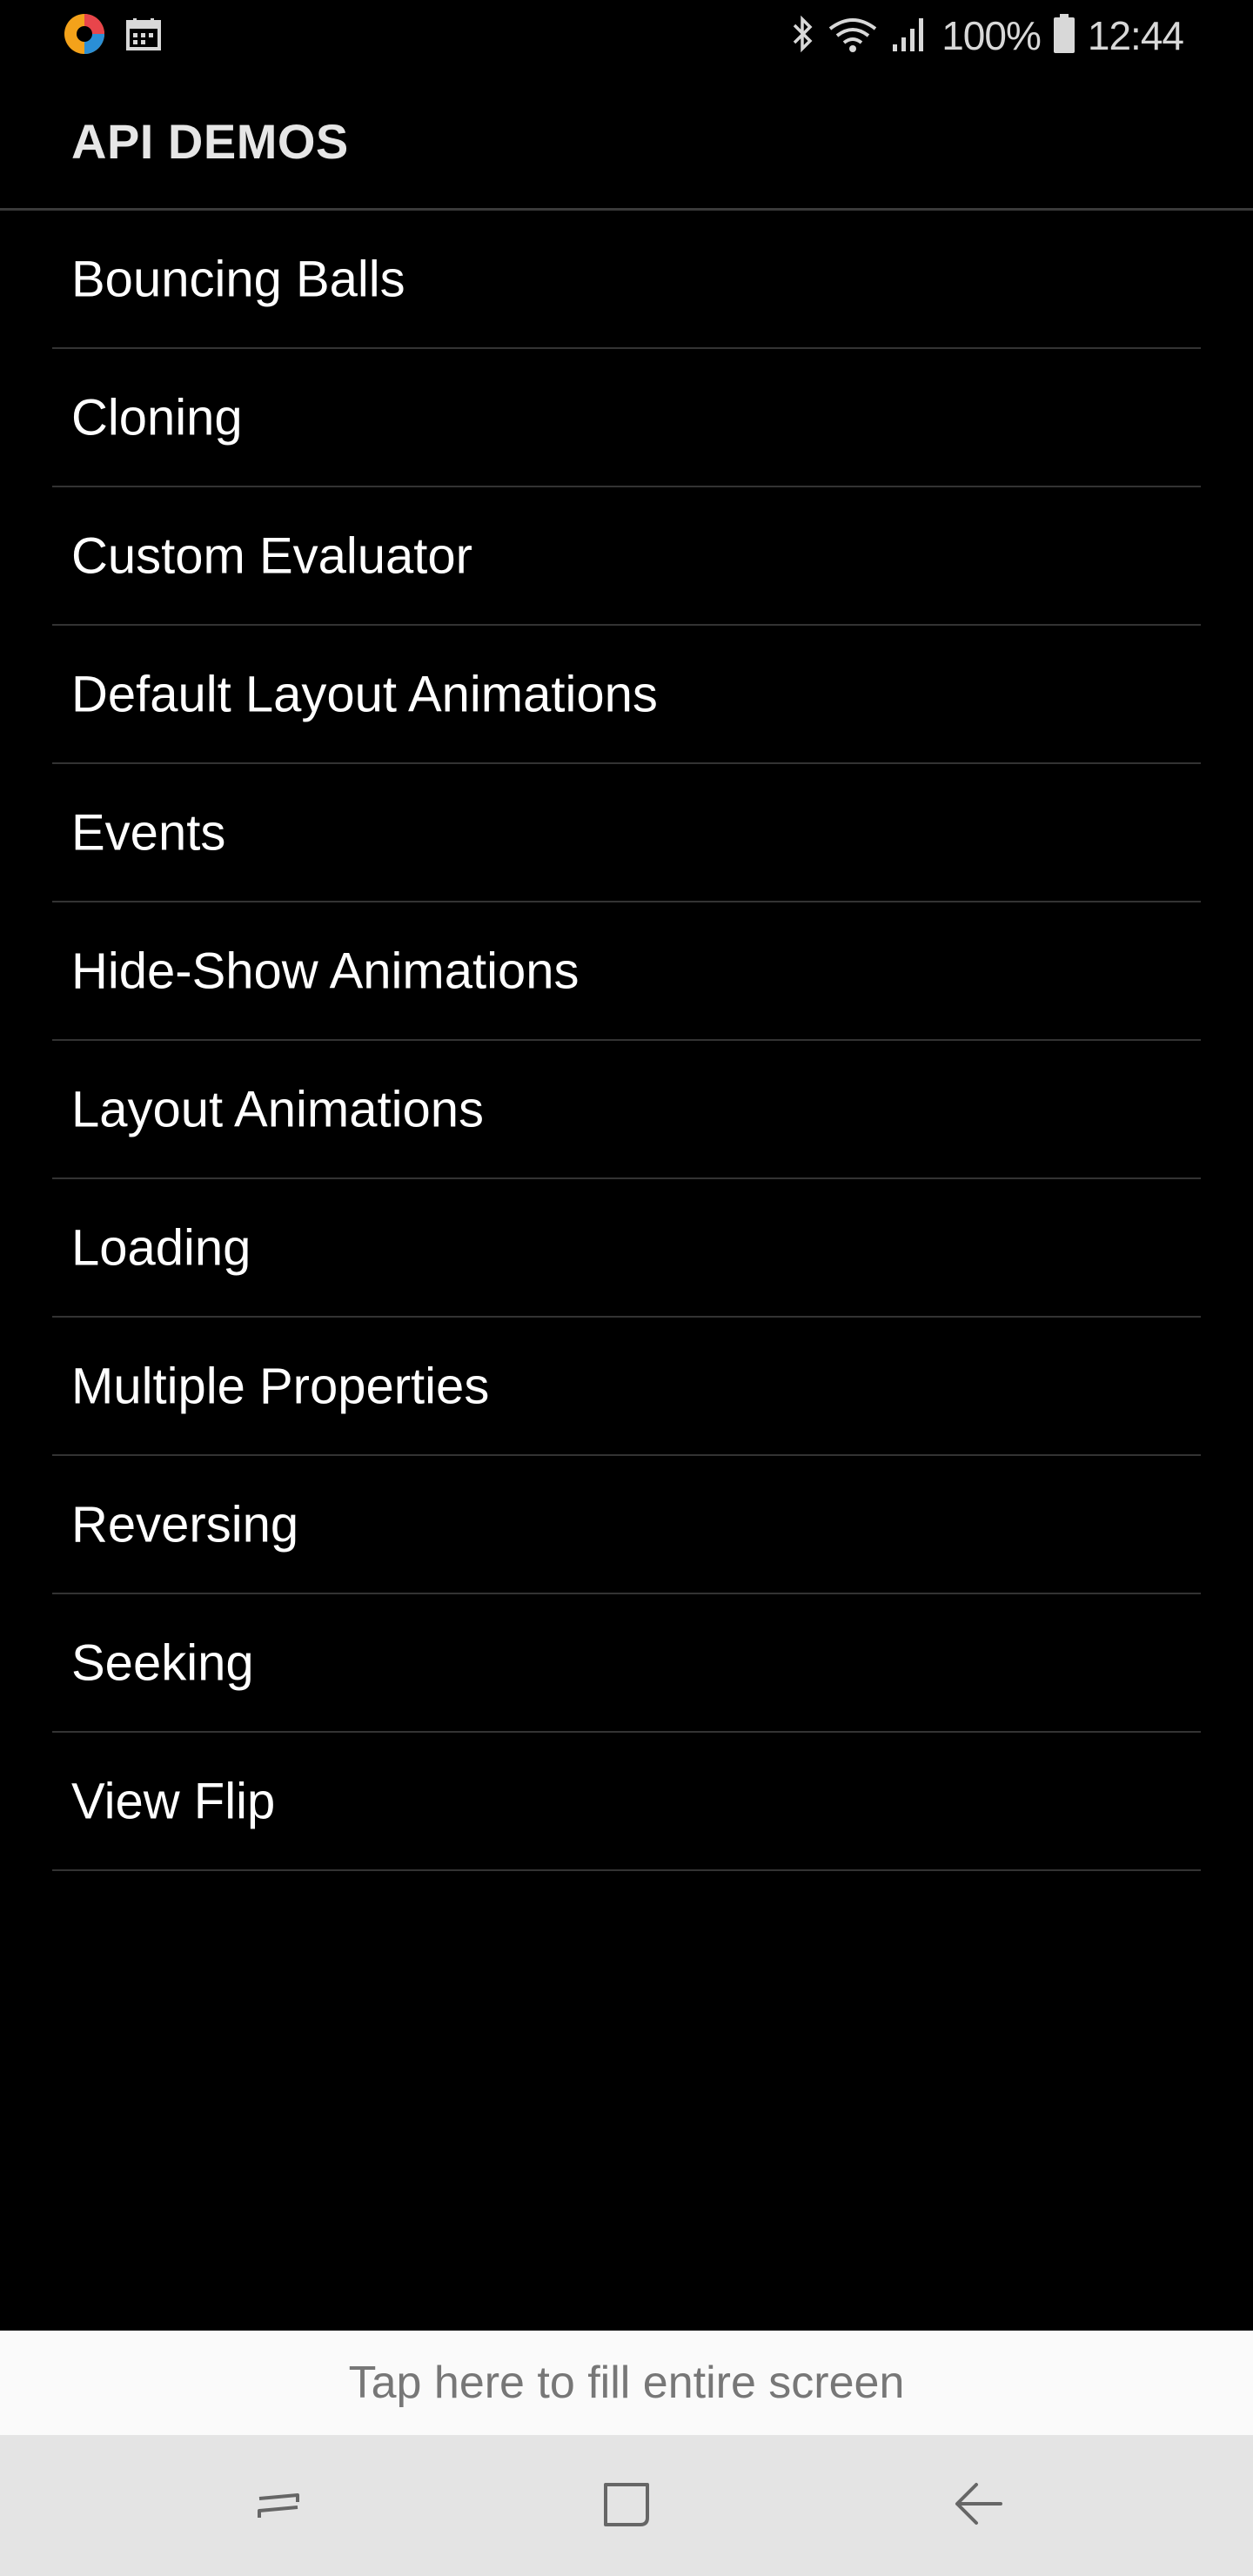 This screenshot has width=1253, height=2576. I want to click on list-item: Layout Animations, so click(626, 1110).